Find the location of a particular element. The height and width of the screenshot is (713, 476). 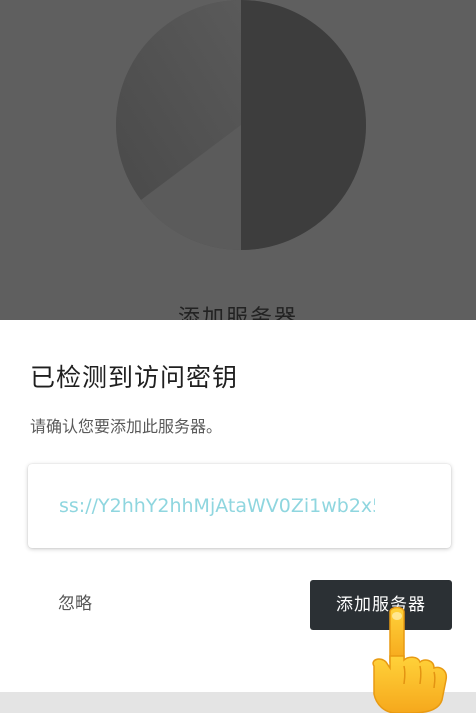

dialog-message: 请确认您要添加此服务器。 is located at coordinates (126, 426).